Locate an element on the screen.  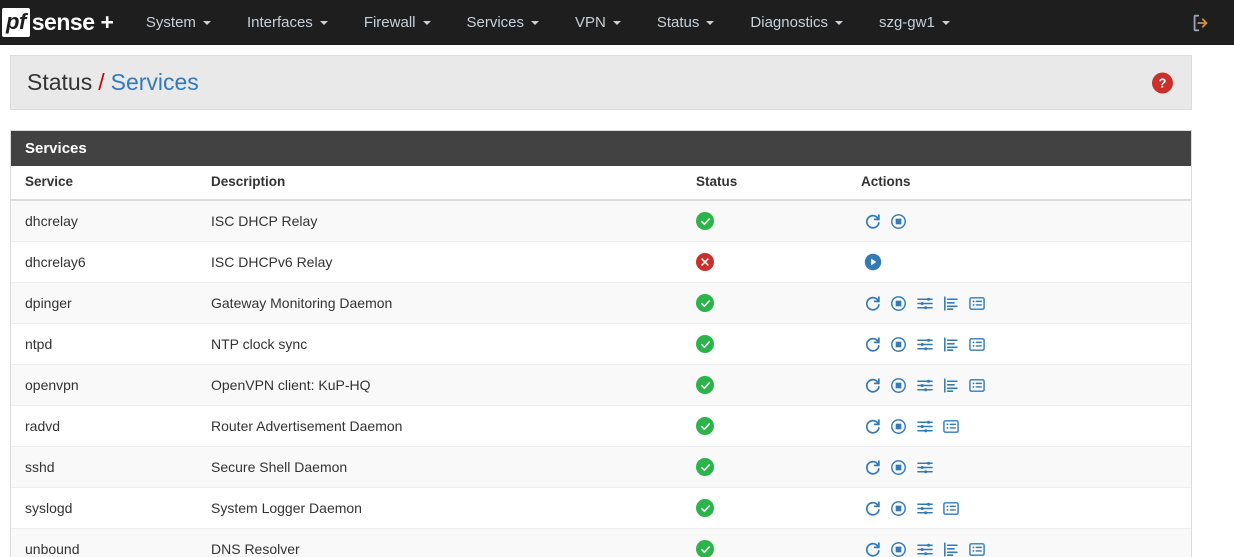
page-header: Status / Services ? is located at coordinates (601, 82).